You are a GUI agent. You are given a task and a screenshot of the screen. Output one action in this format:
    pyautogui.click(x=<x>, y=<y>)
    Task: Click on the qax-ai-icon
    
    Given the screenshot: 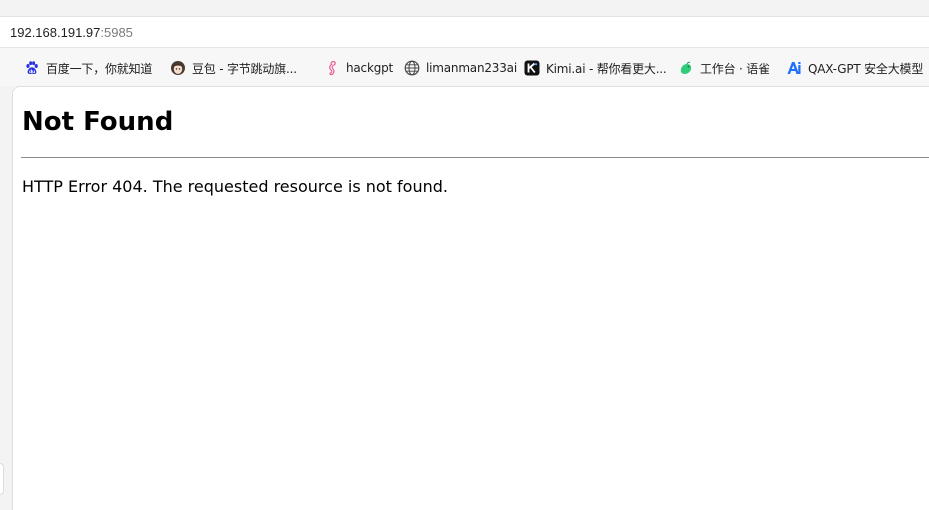 What is the action you would take?
    pyautogui.click(x=794, y=68)
    